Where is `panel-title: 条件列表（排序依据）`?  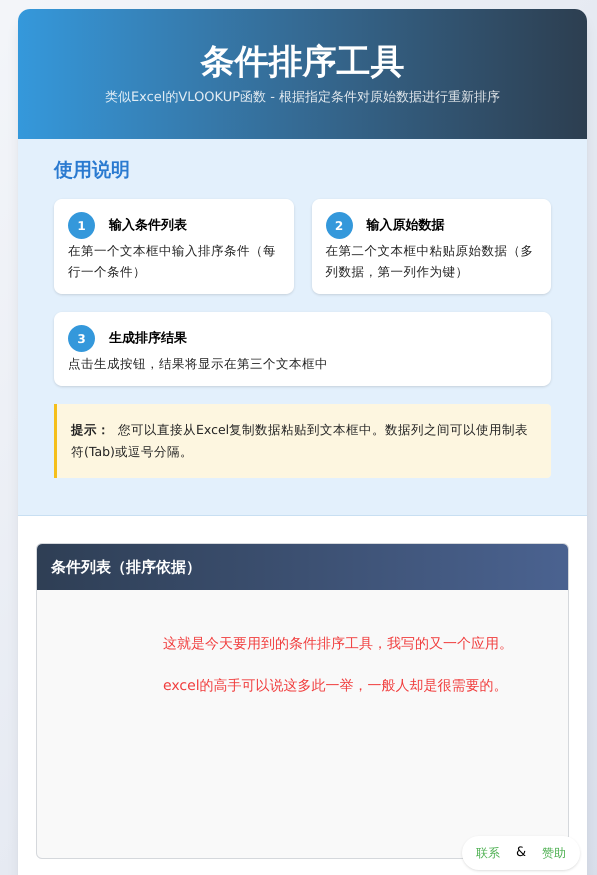 panel-title: 条件列表（排序依据） is located at coordinates (126, 567).